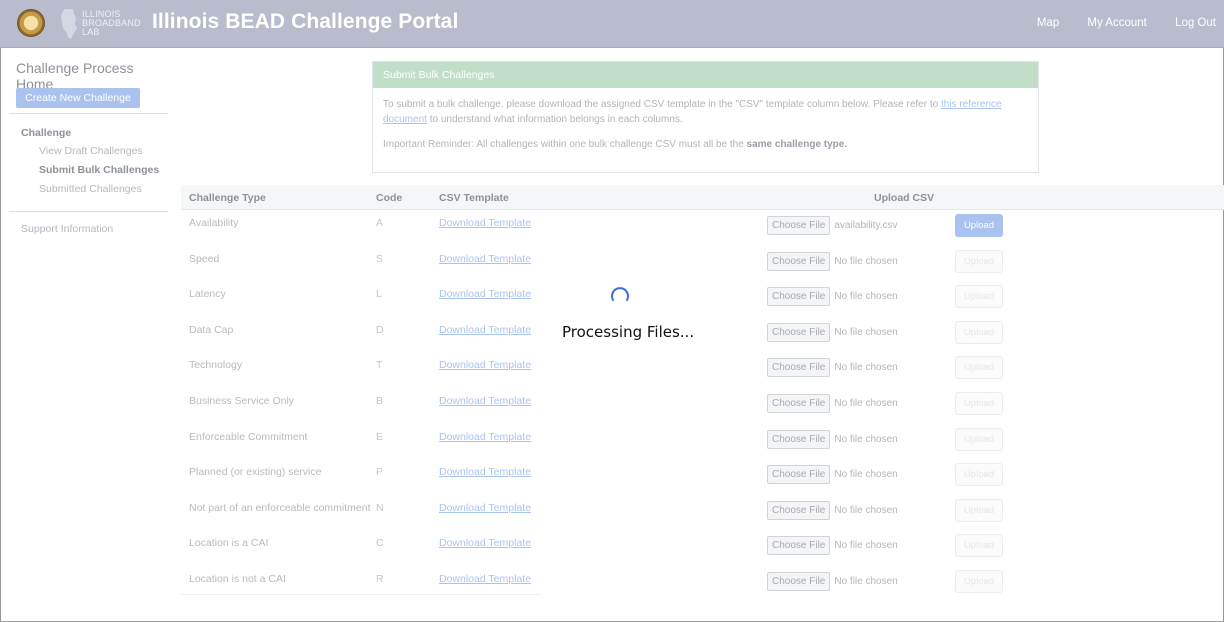  Describe the element at coordinates (255, 472) in the screenshot. I see `challenge-type-cell: Planned (or existing) service` at that location.